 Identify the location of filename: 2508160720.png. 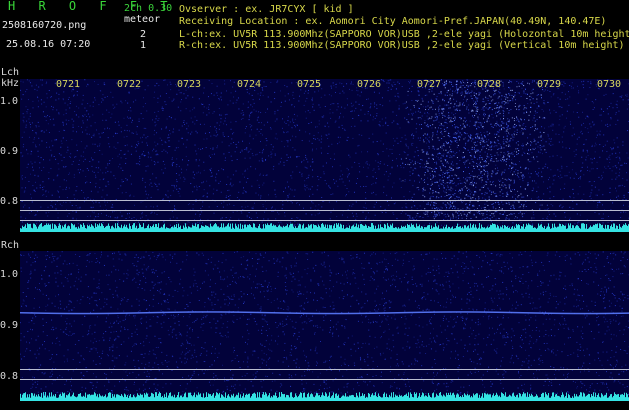
(44, 25).